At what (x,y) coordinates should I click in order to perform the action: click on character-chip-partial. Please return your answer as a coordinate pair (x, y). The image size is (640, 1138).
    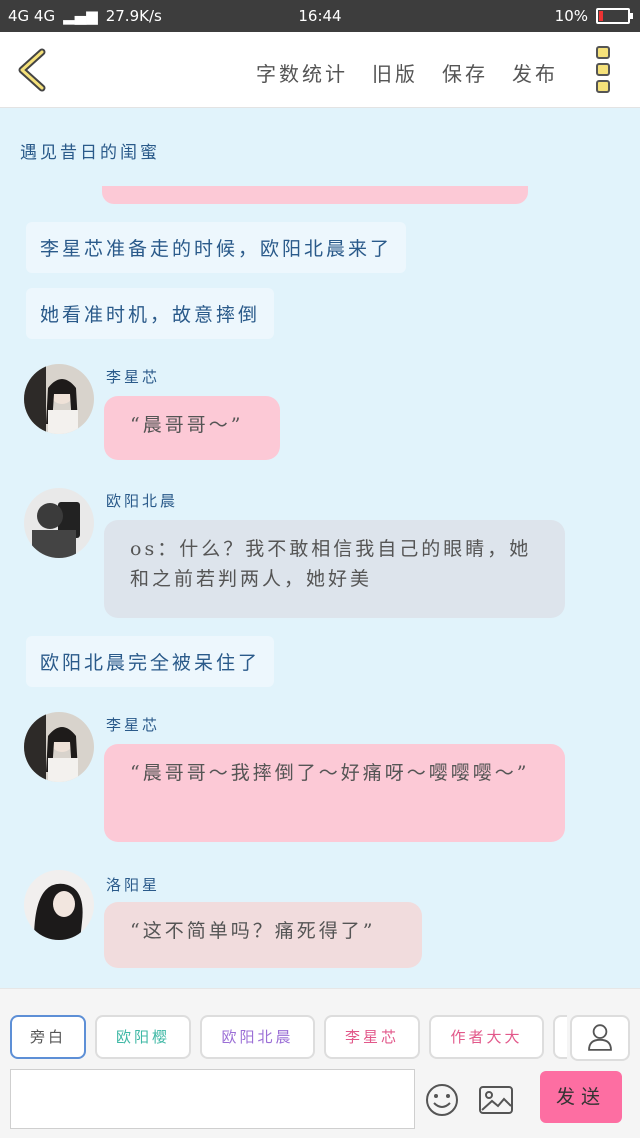
    Looking at the image, I should click on (560, 1037).